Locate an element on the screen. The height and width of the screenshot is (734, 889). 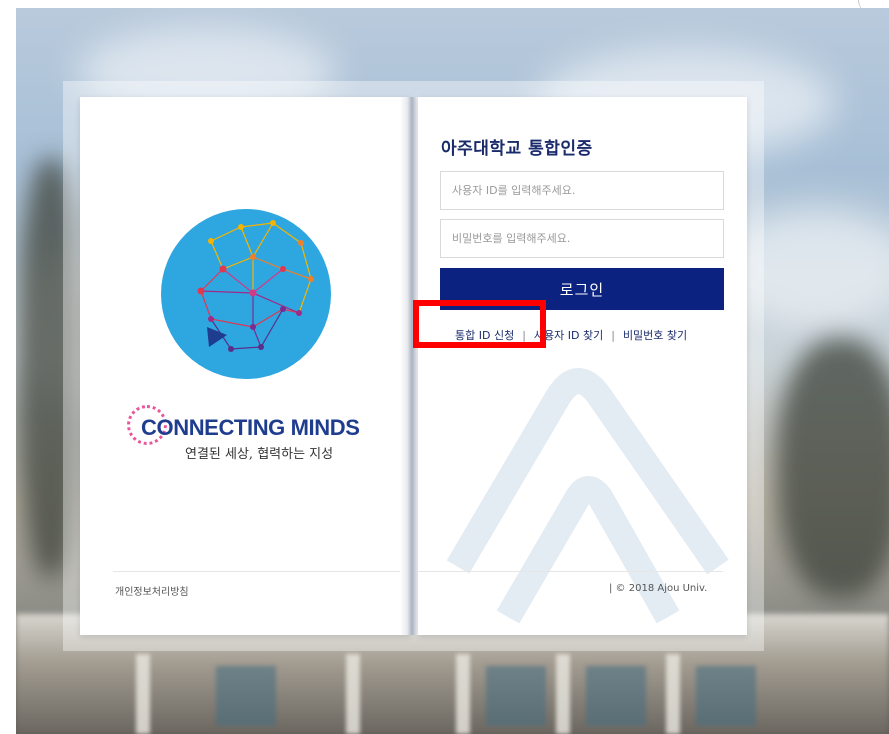
ajou-network-globe-icon is located at coordinates (246, 294).